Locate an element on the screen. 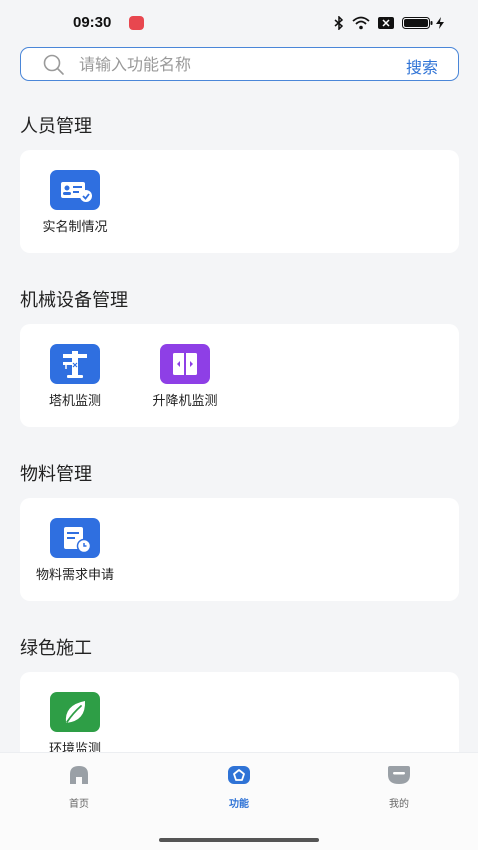 This screenshot has width=478, height=850. function-item-tower-crane: 塔机监测 is located at coordinates (75, 376).